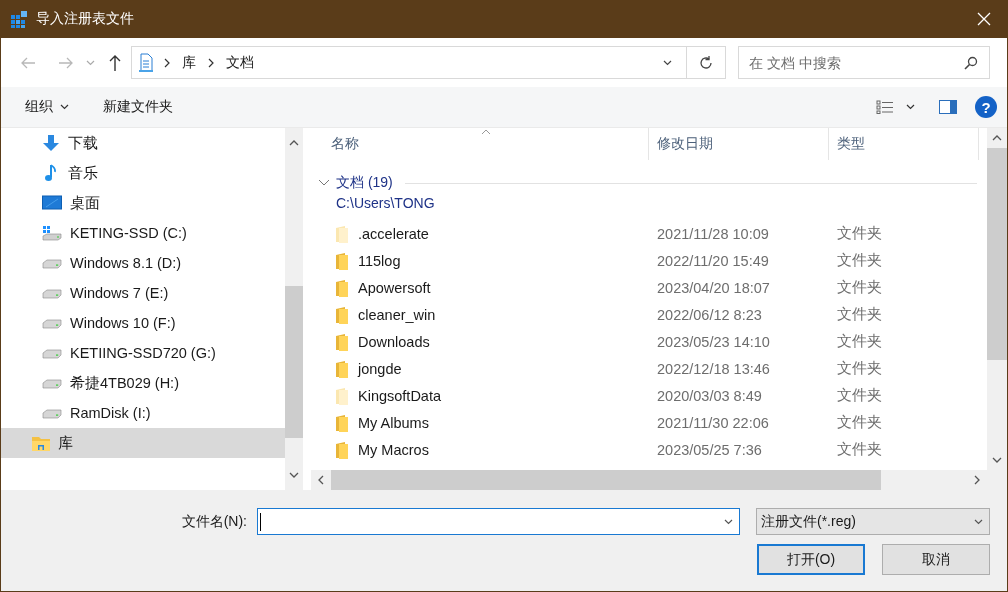 The image size is (1008, 592). Describe the element at coordinates (713, 233) in the screenshot. I see `date-cell-text: 2021/11/28 10:09` at that location.